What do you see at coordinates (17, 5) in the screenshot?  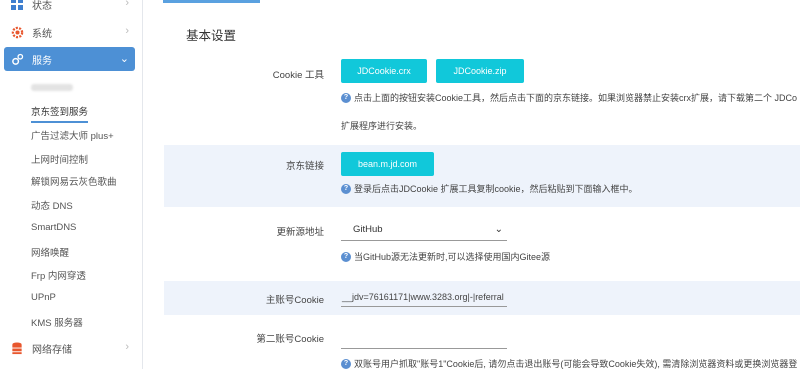 I see `dashboard-icon` at bounding box center [17, 5].